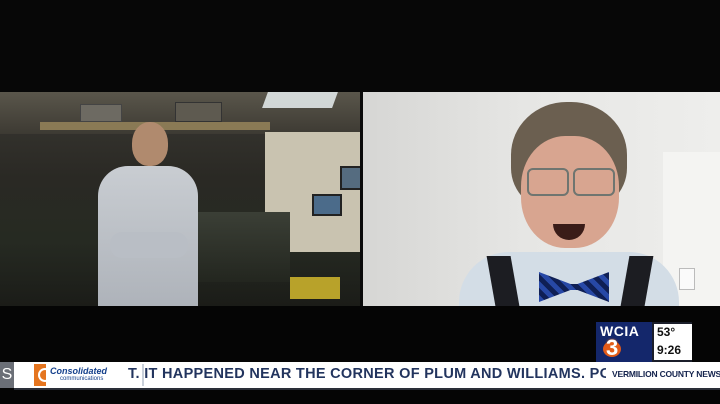 Image resolution: width=720 pixels, height=404 pixels. What do you see at coordinates (666, 332) in the screenshot?
I see `temperature: 53°` at bounding box center [666, 332].